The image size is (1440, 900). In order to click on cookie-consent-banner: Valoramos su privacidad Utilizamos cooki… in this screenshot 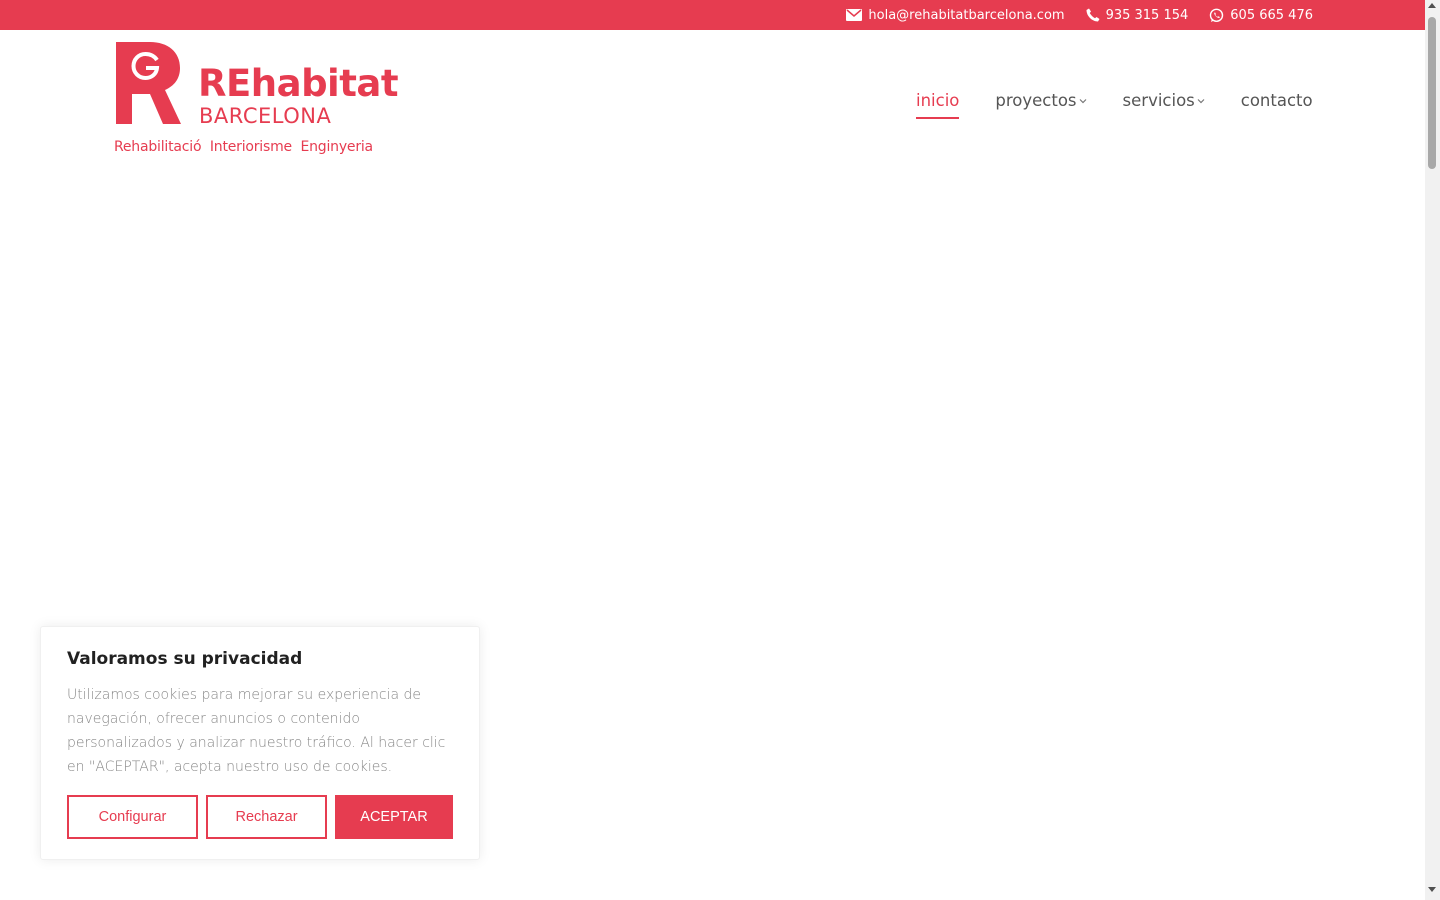, I will do `click(260, 743)`.